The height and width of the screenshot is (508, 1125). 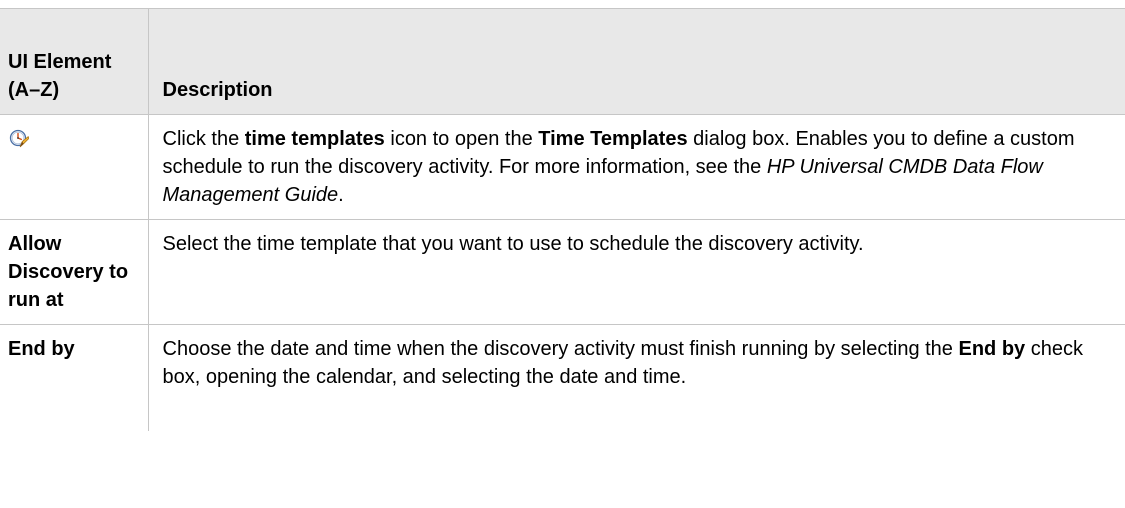 What do you see at coordinates (68, 272) in the screenshot?
I see `element-label: Allow Discovery to run at` at bounding box center [68, 272].